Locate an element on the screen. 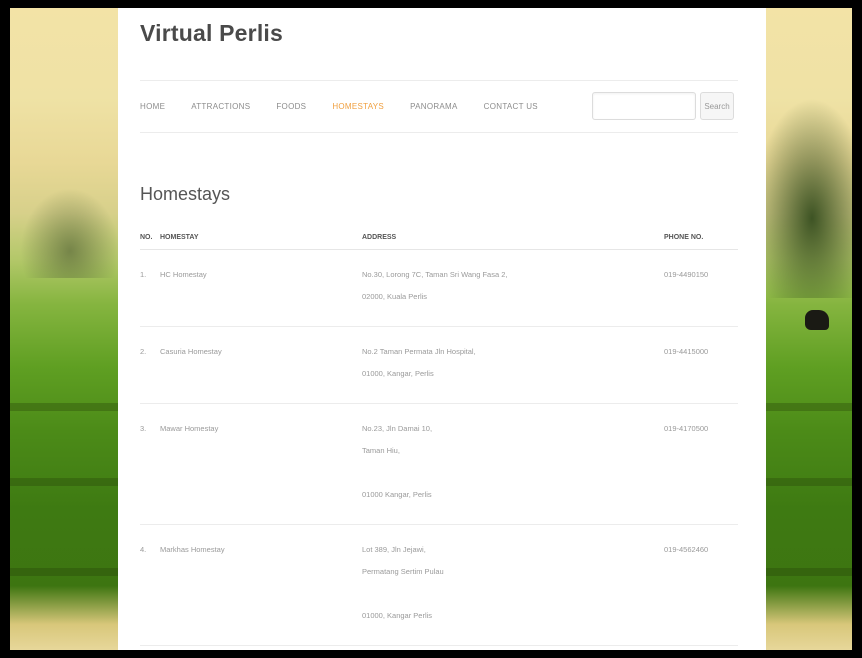  search-input is located at coordinates (644, 106).